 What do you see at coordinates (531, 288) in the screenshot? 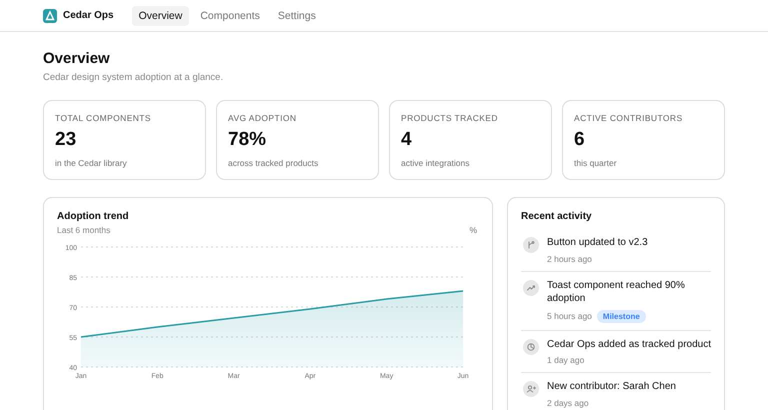
I see `trend-icon` at bounding box center [531, 288].